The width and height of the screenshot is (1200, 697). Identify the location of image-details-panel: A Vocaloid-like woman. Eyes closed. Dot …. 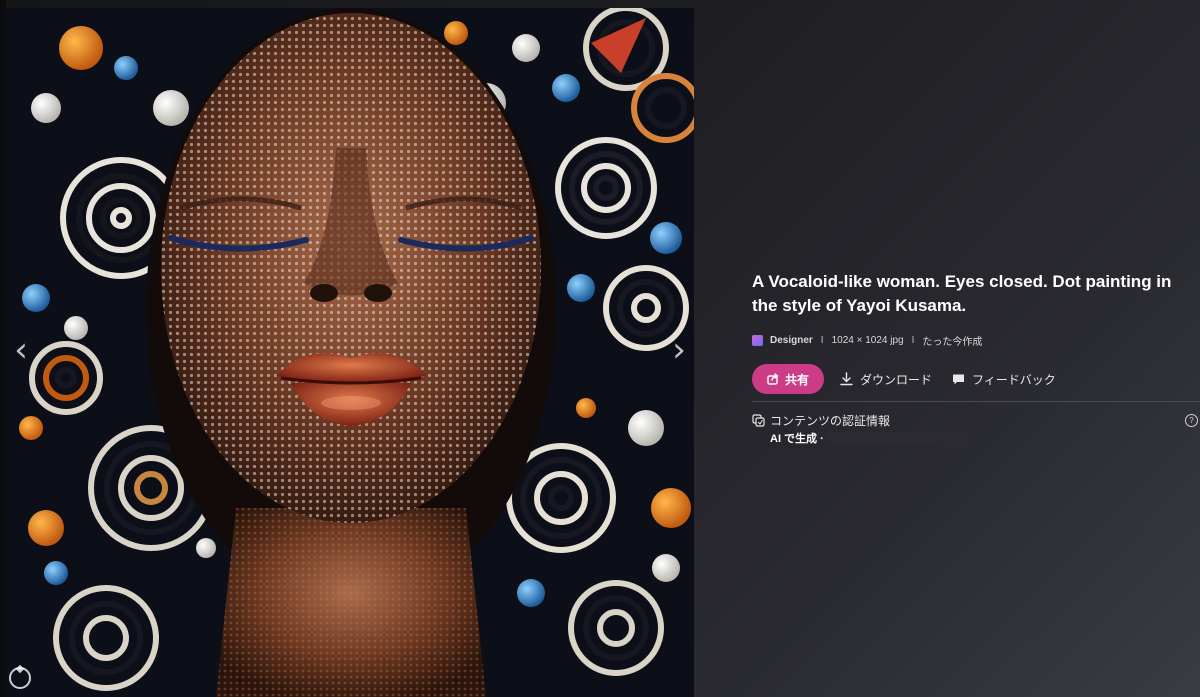
(972, 332).